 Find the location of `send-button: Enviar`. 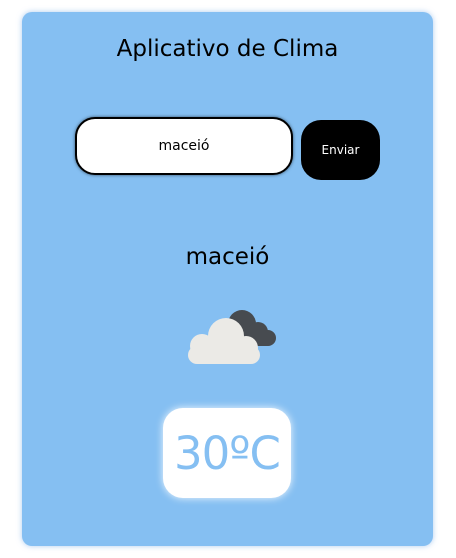

send-button: Enviar is located at coordinates (340, 150).